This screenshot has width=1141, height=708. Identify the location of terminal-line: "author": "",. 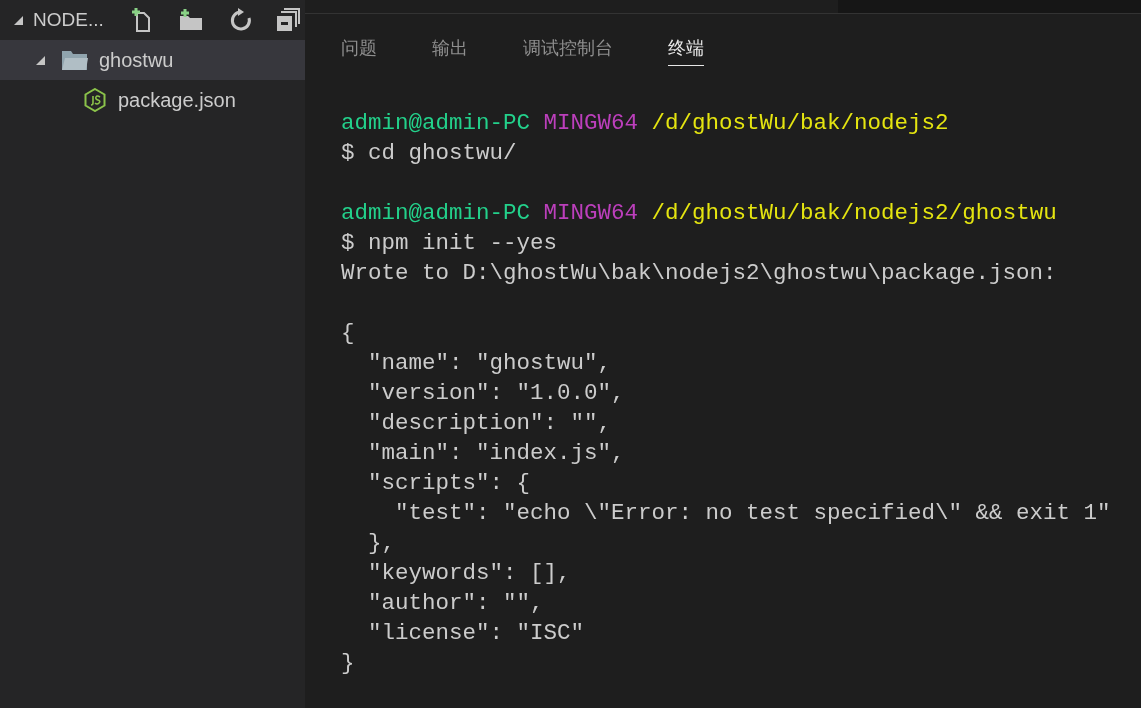
(455, 603).